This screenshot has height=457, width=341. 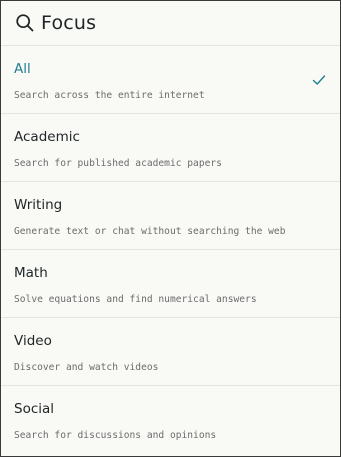 I want to click on page-title: Focus, so click(x=69, y=23).